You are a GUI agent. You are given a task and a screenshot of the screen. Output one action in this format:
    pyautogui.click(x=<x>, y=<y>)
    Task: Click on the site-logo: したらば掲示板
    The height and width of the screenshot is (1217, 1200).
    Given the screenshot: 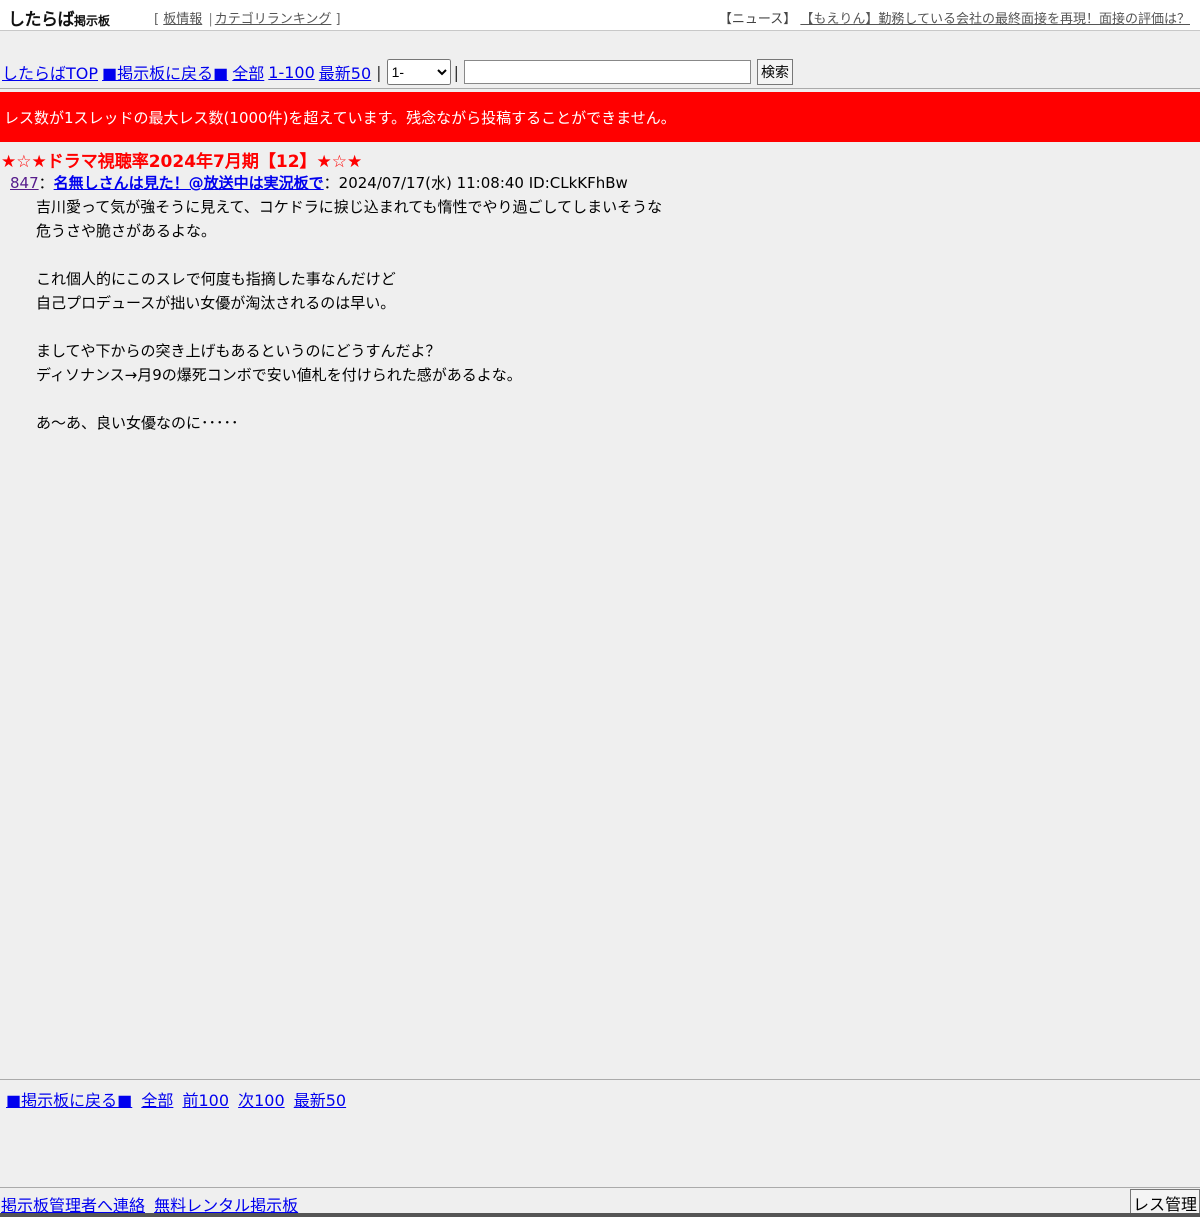 What is the action you would take?
    pyautogui.click(x=59, y=17)
    